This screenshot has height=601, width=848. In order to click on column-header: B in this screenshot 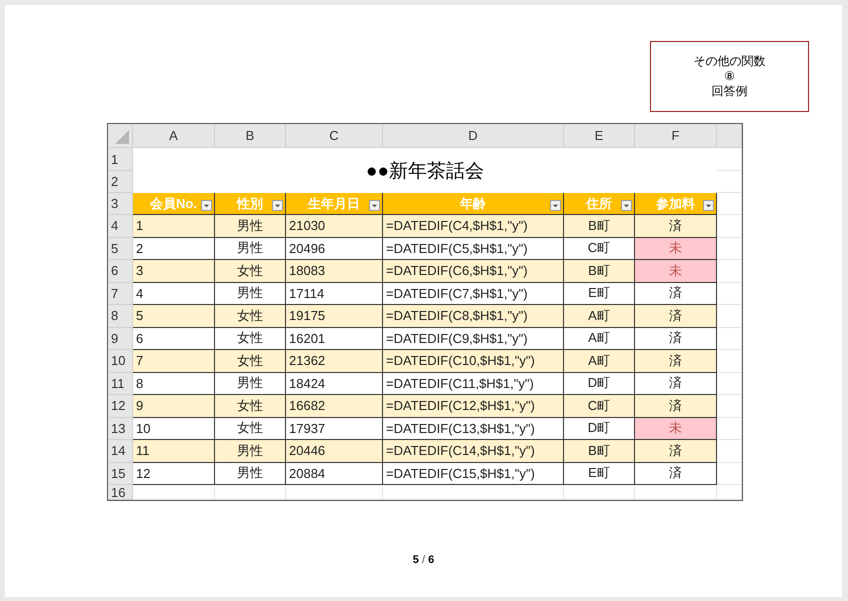, I will do `click(250, 136)`.